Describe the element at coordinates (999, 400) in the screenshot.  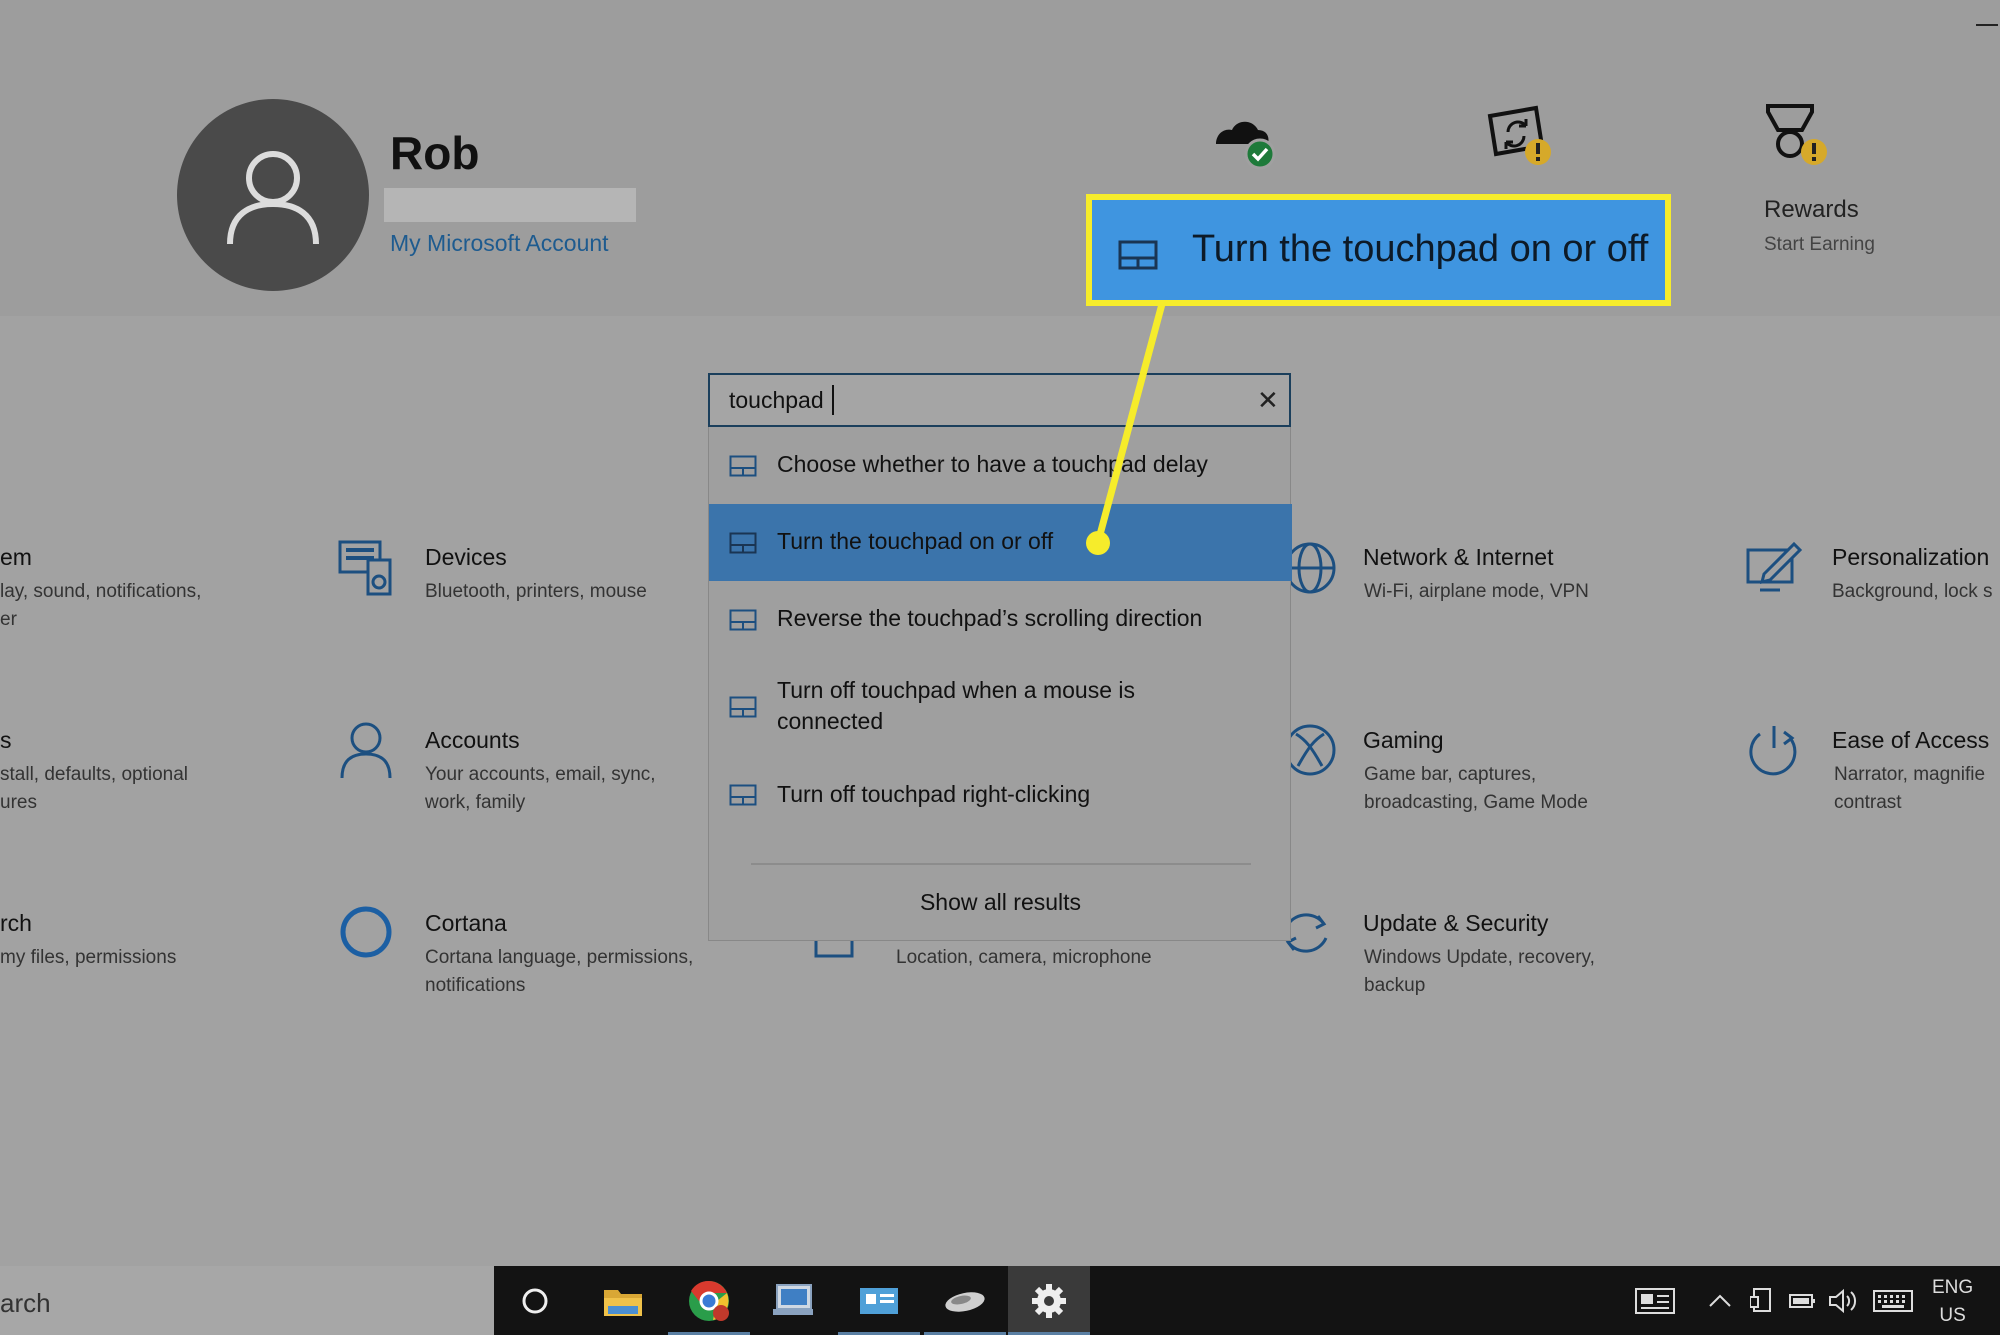
I see `settings-search-box: touchpad ✕` at that location.